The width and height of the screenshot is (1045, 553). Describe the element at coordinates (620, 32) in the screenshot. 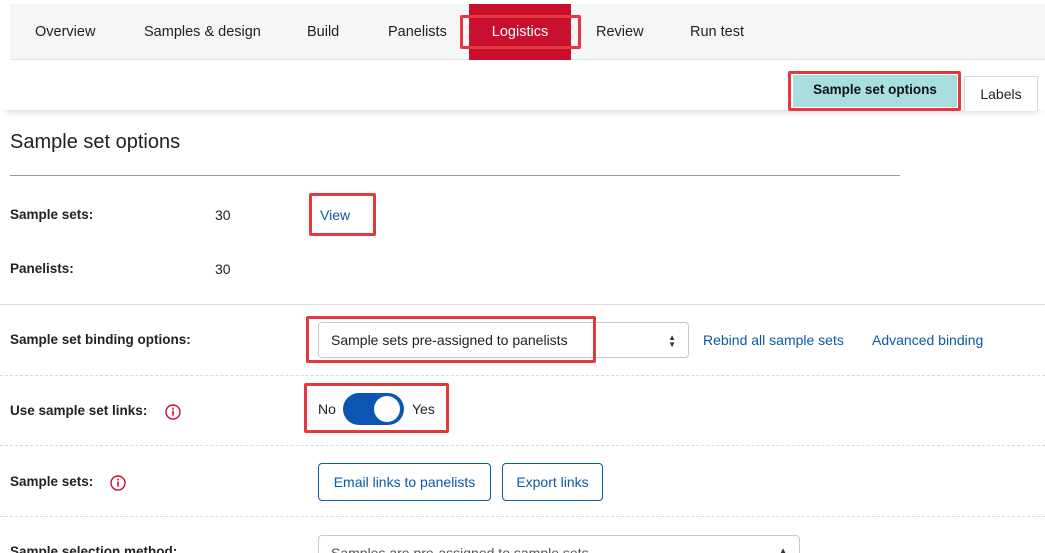

I see `tab-review: Review` at that location.